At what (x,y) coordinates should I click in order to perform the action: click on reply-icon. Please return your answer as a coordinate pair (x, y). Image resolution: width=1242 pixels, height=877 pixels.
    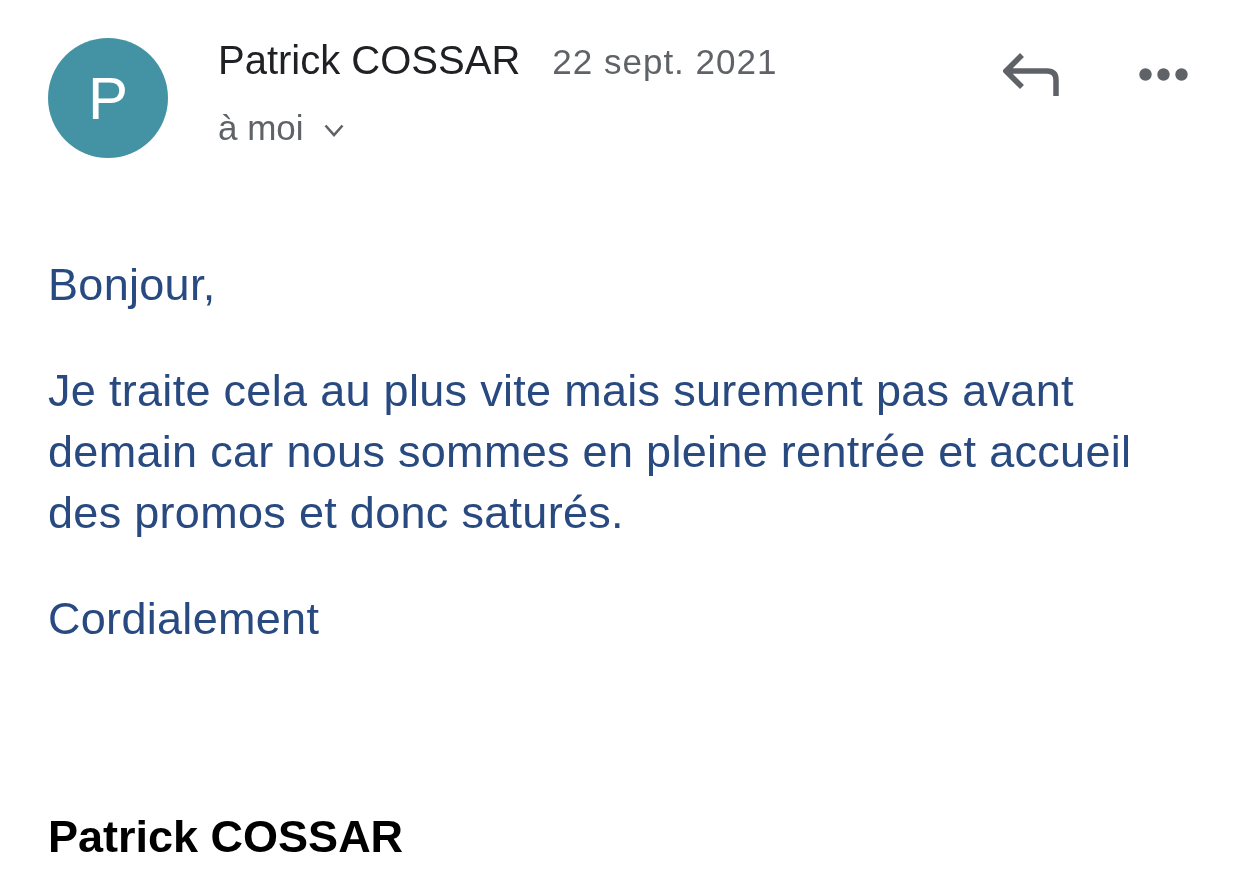
    Looking at the image, I should click on (1031, 74).